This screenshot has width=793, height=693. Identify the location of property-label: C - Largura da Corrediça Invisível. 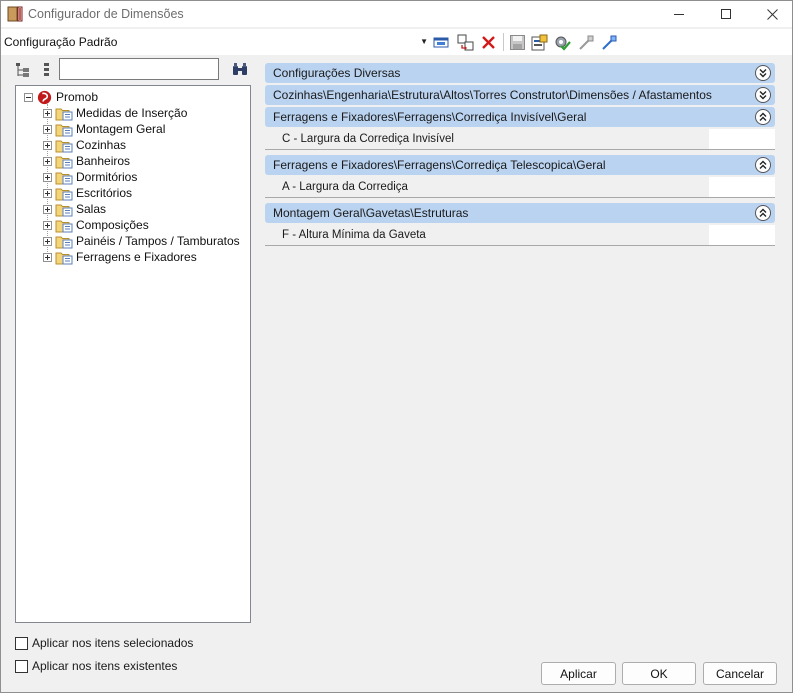
(368, 139).